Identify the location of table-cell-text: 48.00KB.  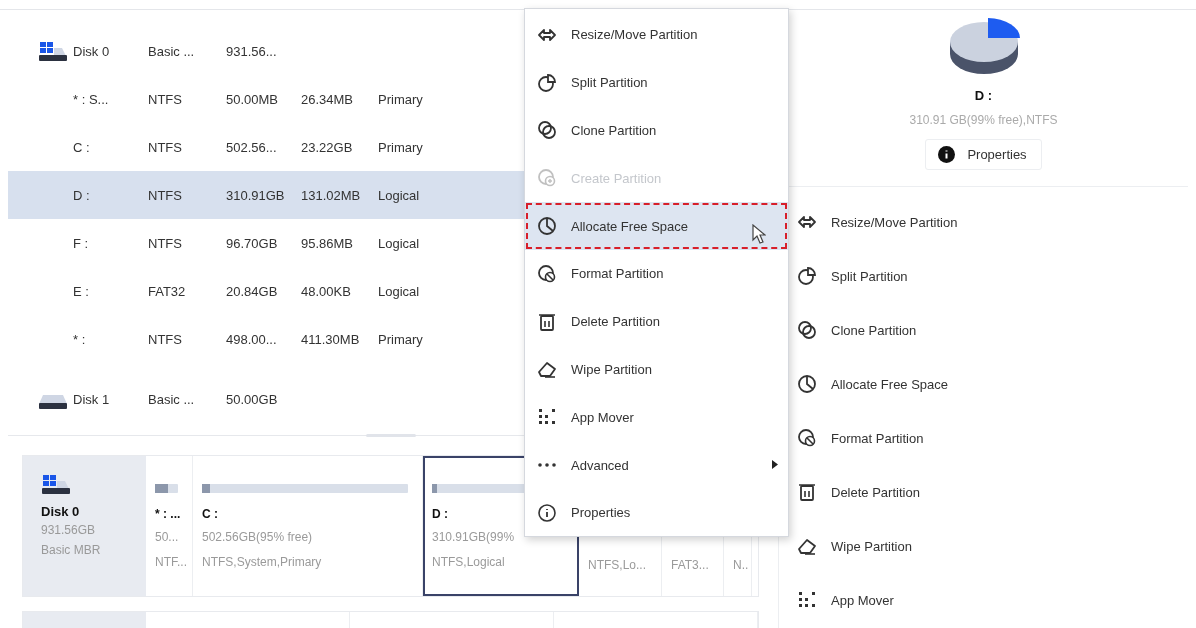
(326, 291).